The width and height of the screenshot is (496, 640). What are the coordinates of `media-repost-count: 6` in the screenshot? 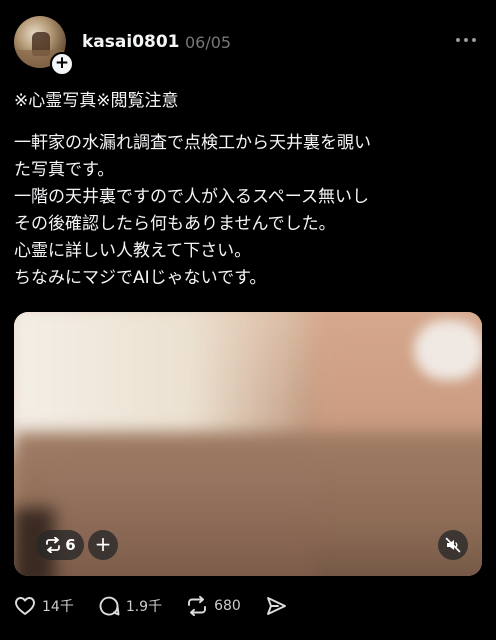 It's located at (70, 545).